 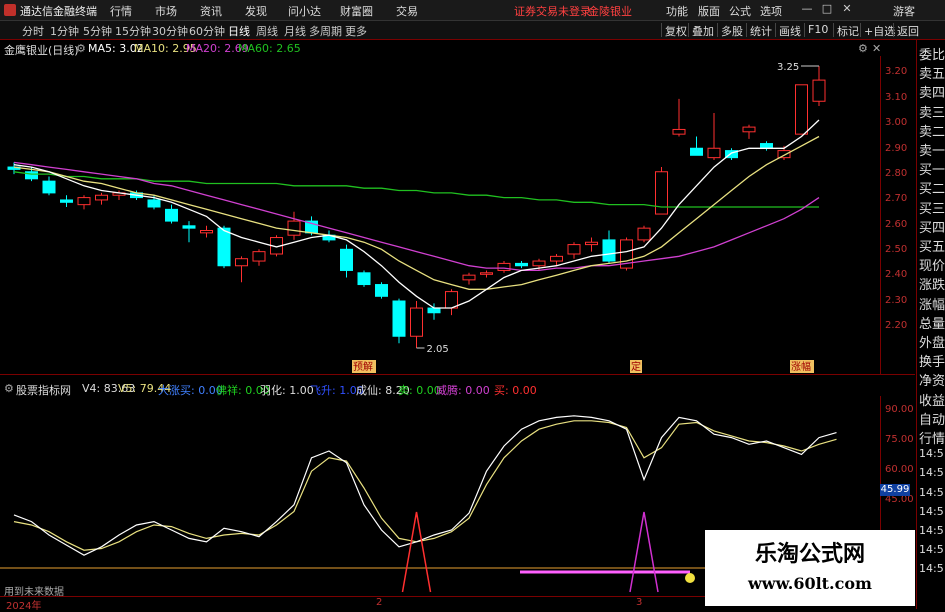 What do you see at coordinates (166, 11) in the screenshot?
I see `menu-item: 市场` at bounding box center [166, 11].